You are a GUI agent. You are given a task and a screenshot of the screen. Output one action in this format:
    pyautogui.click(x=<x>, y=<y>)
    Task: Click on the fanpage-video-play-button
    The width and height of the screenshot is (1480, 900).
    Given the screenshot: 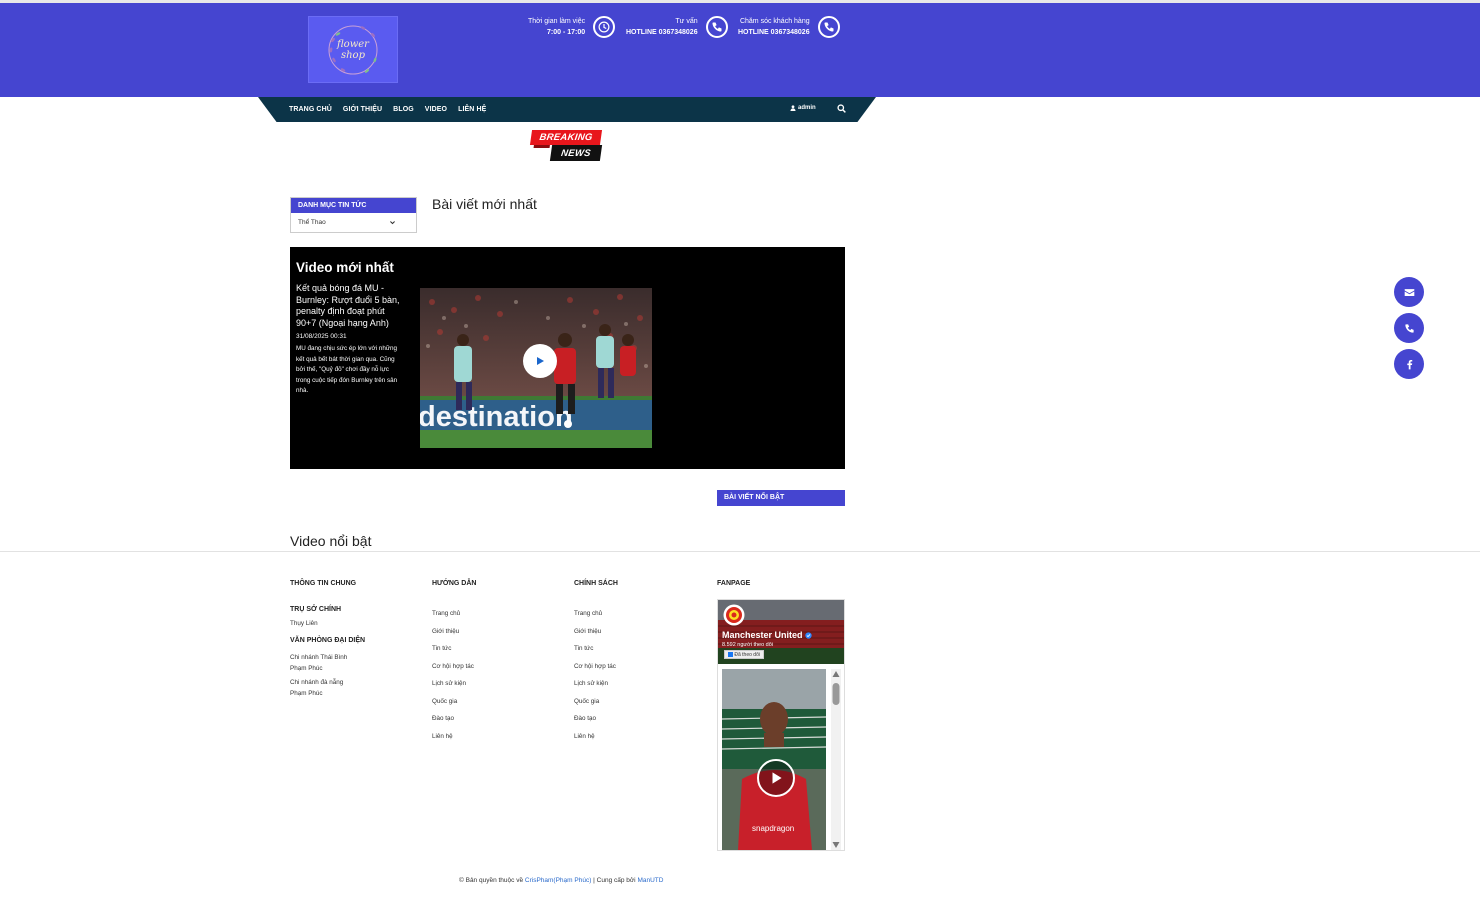 What is the action you would take?
    pyautogui.click(x=776, y=778)
    